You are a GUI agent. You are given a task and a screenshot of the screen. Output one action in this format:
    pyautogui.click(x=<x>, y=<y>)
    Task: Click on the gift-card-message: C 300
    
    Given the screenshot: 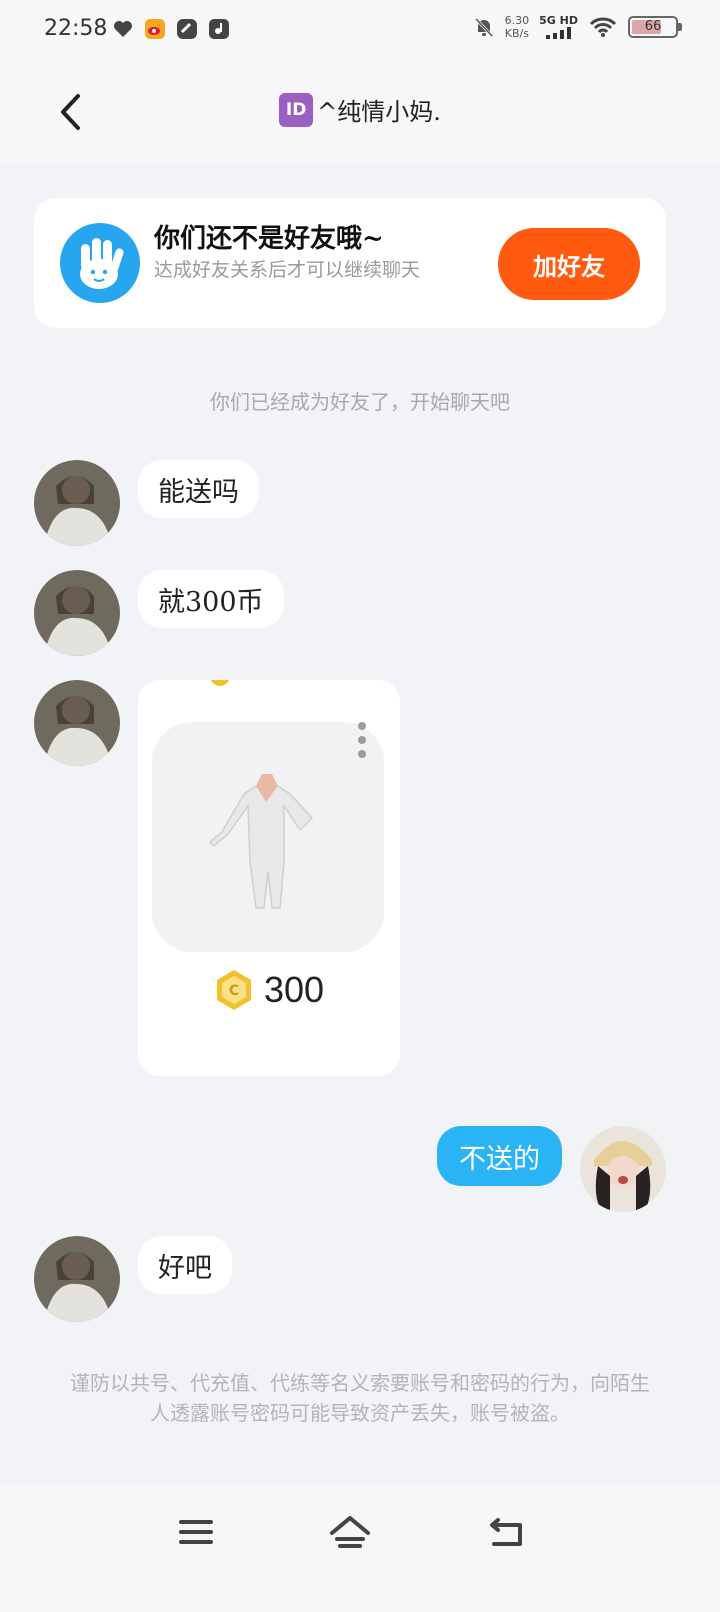 What is the action you would take?
    pyautogui.click(x=269, y=878)
    